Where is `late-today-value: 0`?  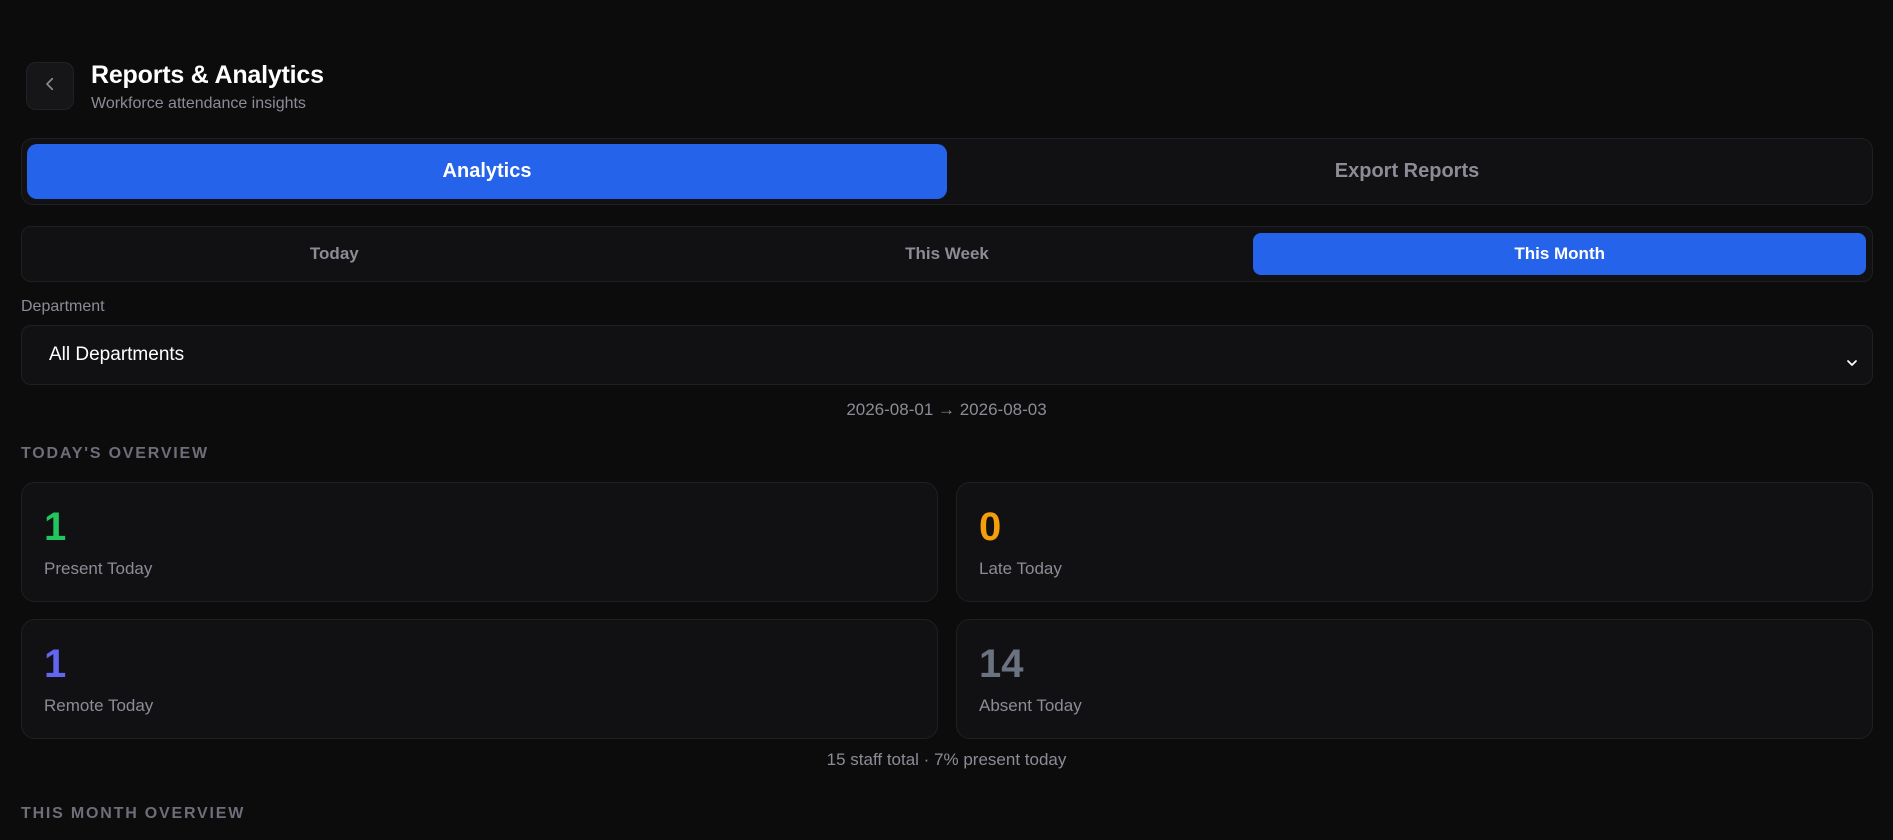
late-today-value: 0 is located at coordinates (990, 527).